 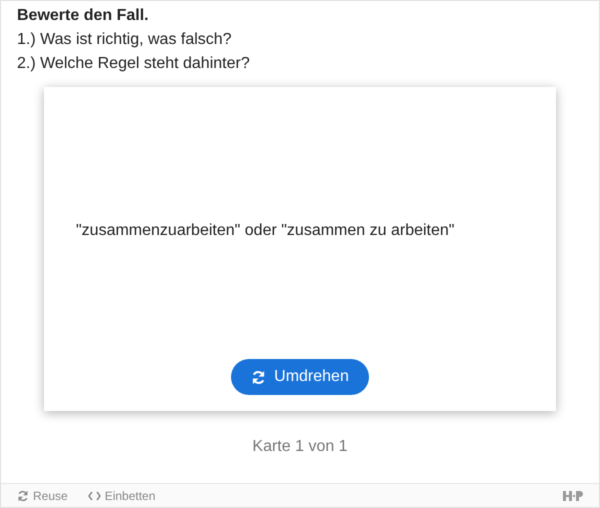 I want to click on task-title: Bewerte den Fall., so click(x=83, y=16).